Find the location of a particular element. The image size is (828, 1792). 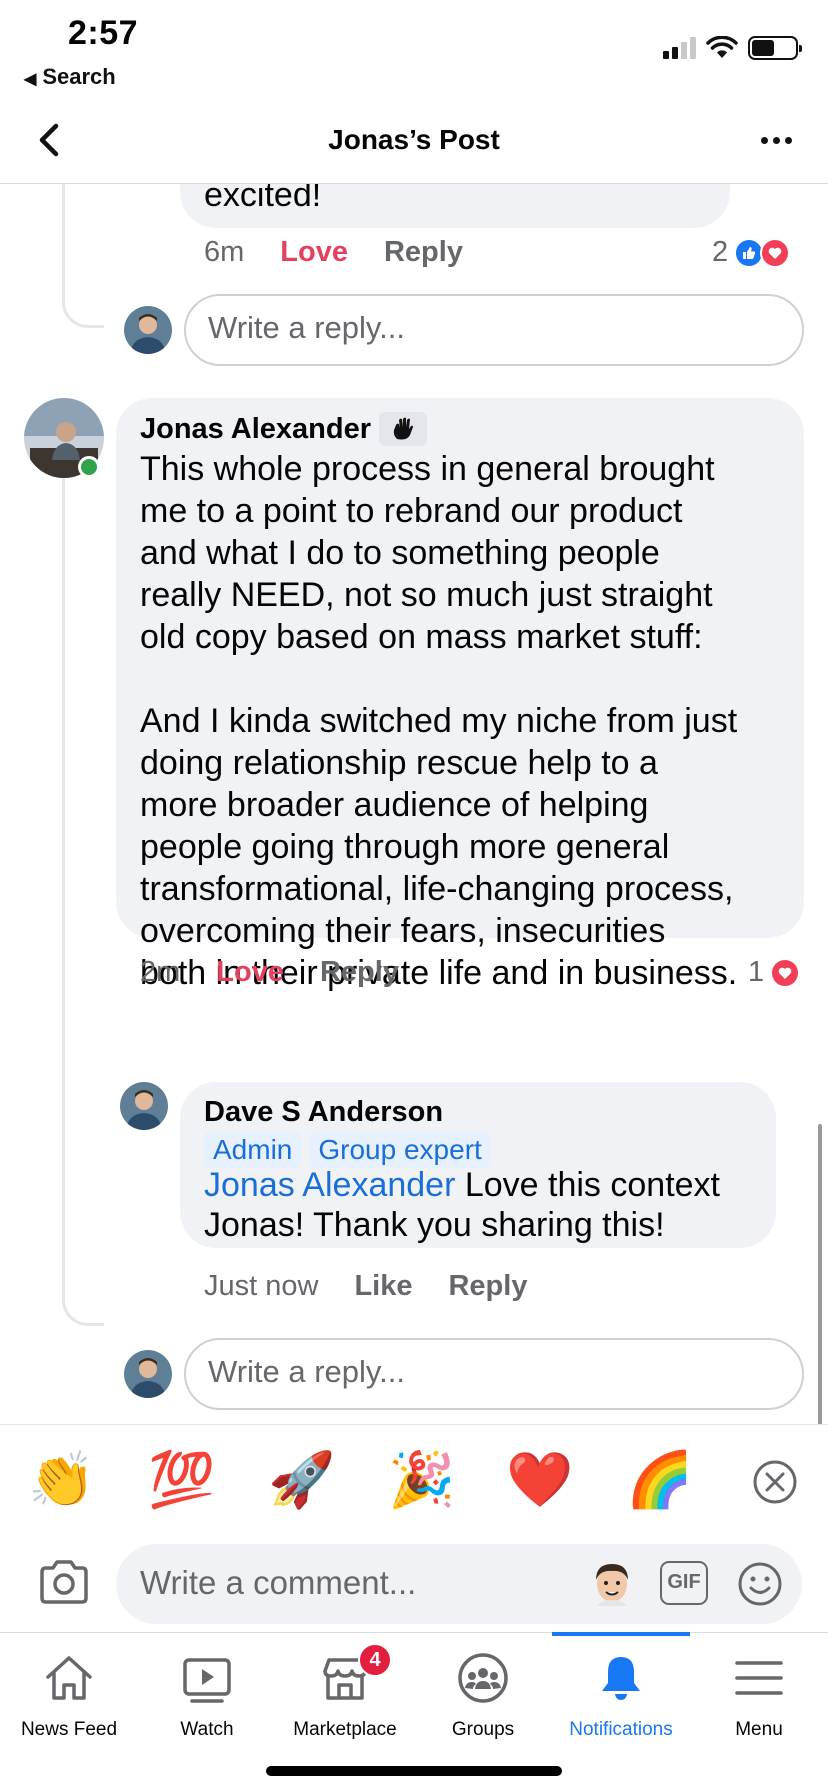

status-icons is located at coordinates (732, 48).